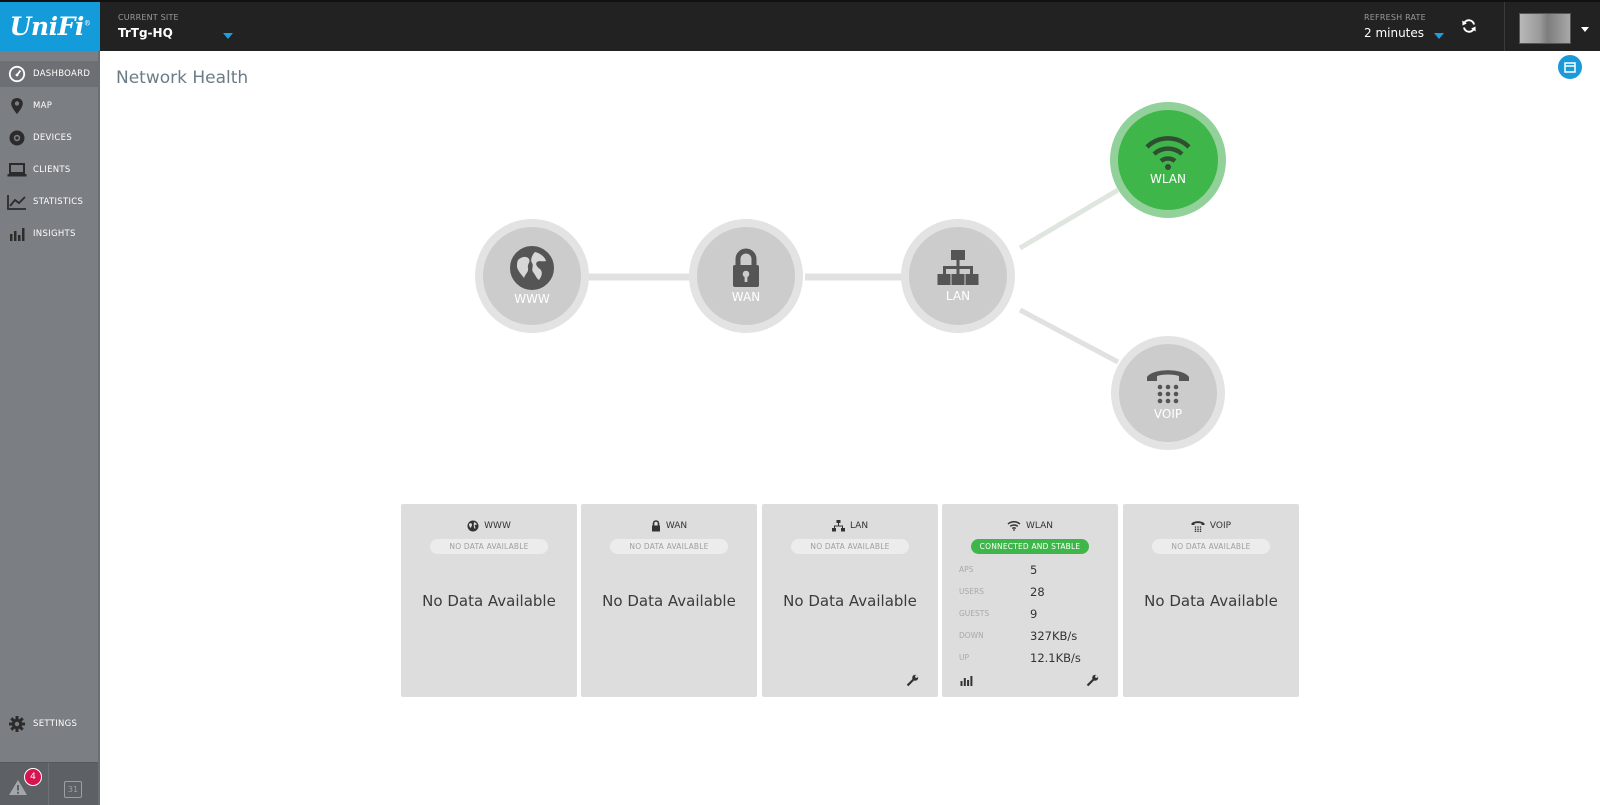 This screenshot has width=1600, height=805. What do you see at coordinates (958, 296) in the screenshot?
I see `node-label: LAN` at bounding box center [958, 296].